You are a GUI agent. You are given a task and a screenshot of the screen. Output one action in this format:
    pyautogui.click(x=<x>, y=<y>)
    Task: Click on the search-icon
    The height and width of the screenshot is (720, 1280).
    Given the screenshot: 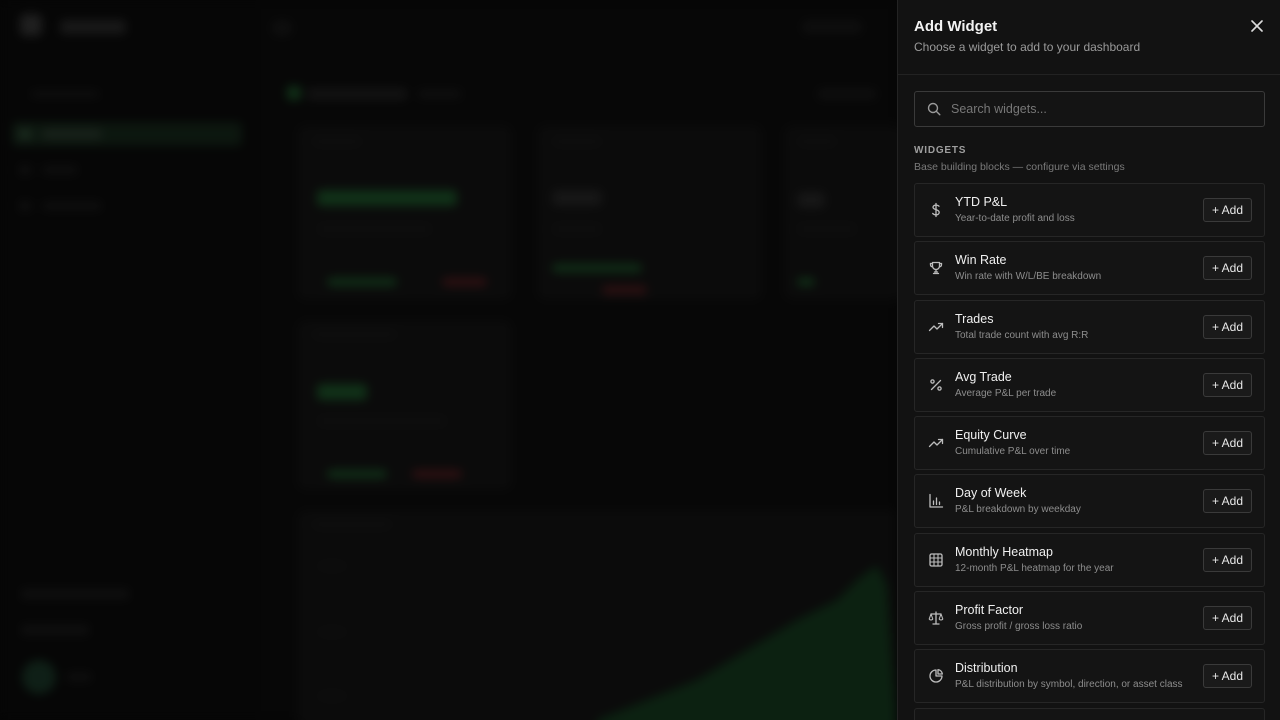 What is the action you would take?
    pyautogui.click(x=934, y=109)
    